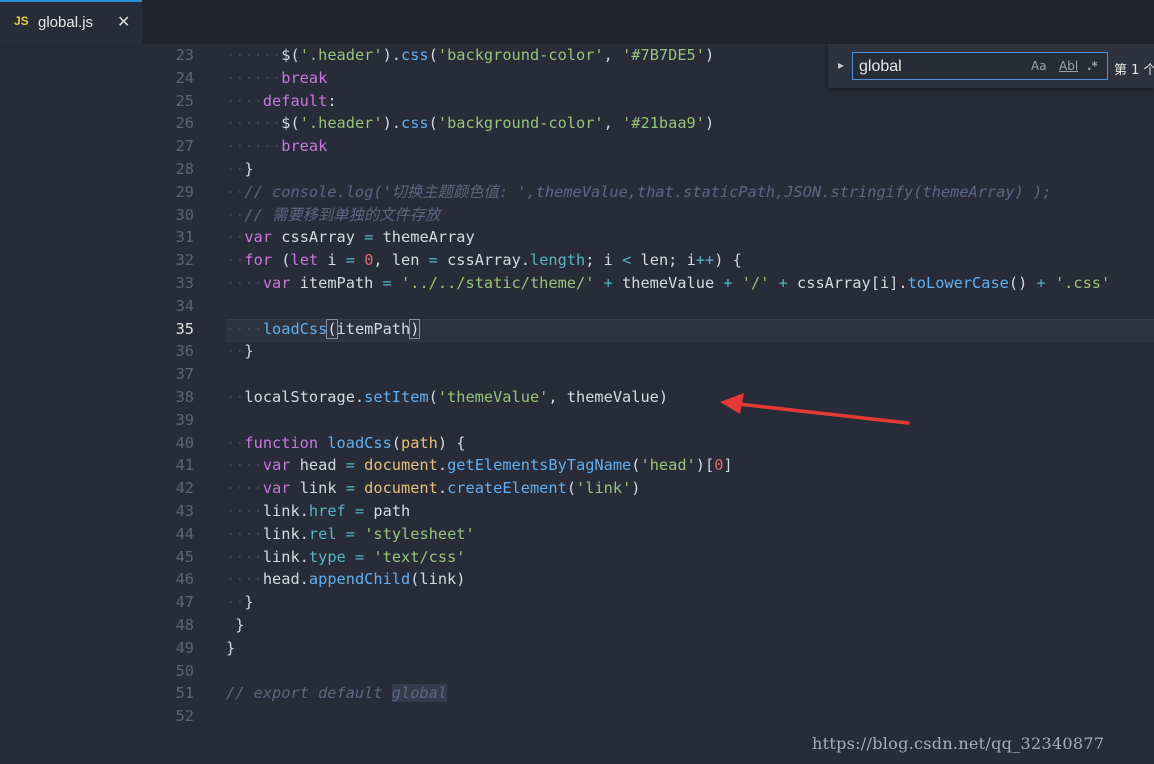 Image resolution: width=1154 pixels, height=764 pixels. Describe the element at coordinates (281, 442) in the screenshot. I see `code-token: function` at that location.